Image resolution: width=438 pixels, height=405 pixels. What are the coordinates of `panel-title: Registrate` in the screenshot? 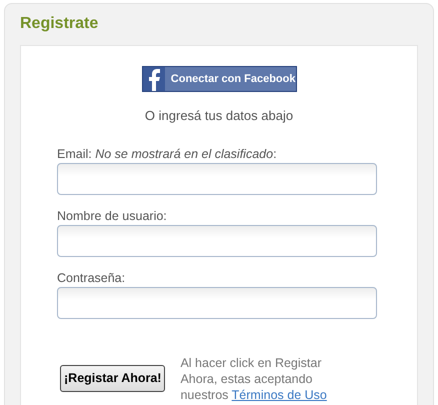 It's located at (60, 24).